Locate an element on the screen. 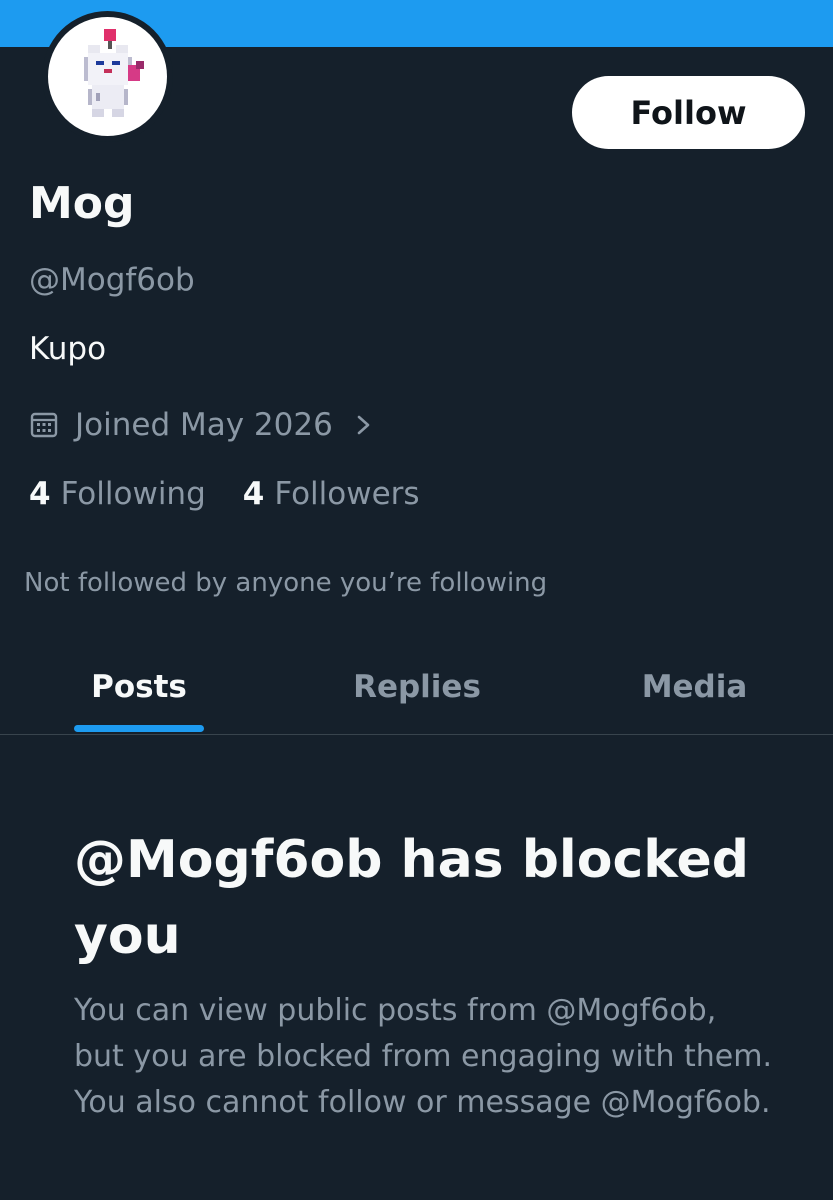  following-count: 4 is located at coordinates (40, 494).